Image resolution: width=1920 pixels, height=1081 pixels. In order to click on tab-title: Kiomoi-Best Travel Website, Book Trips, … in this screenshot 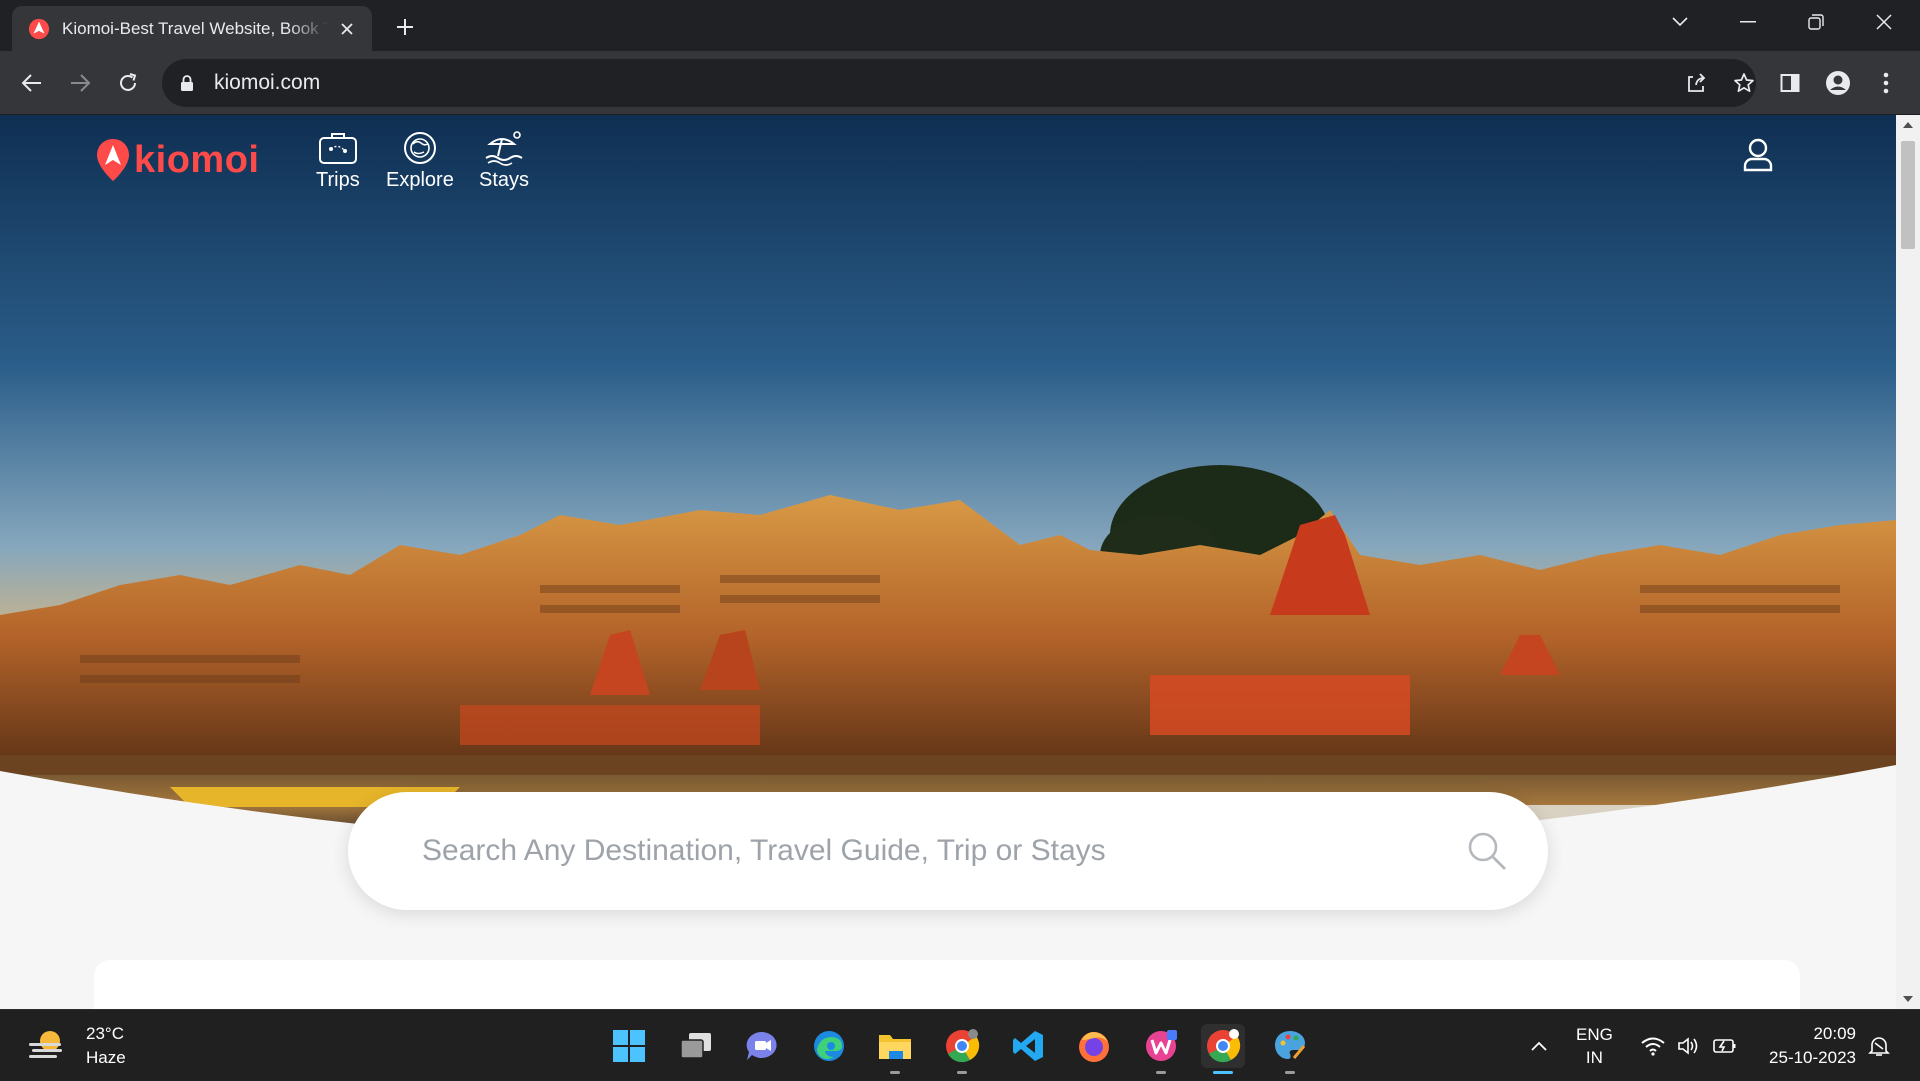, I will do `click(195, 28)`.